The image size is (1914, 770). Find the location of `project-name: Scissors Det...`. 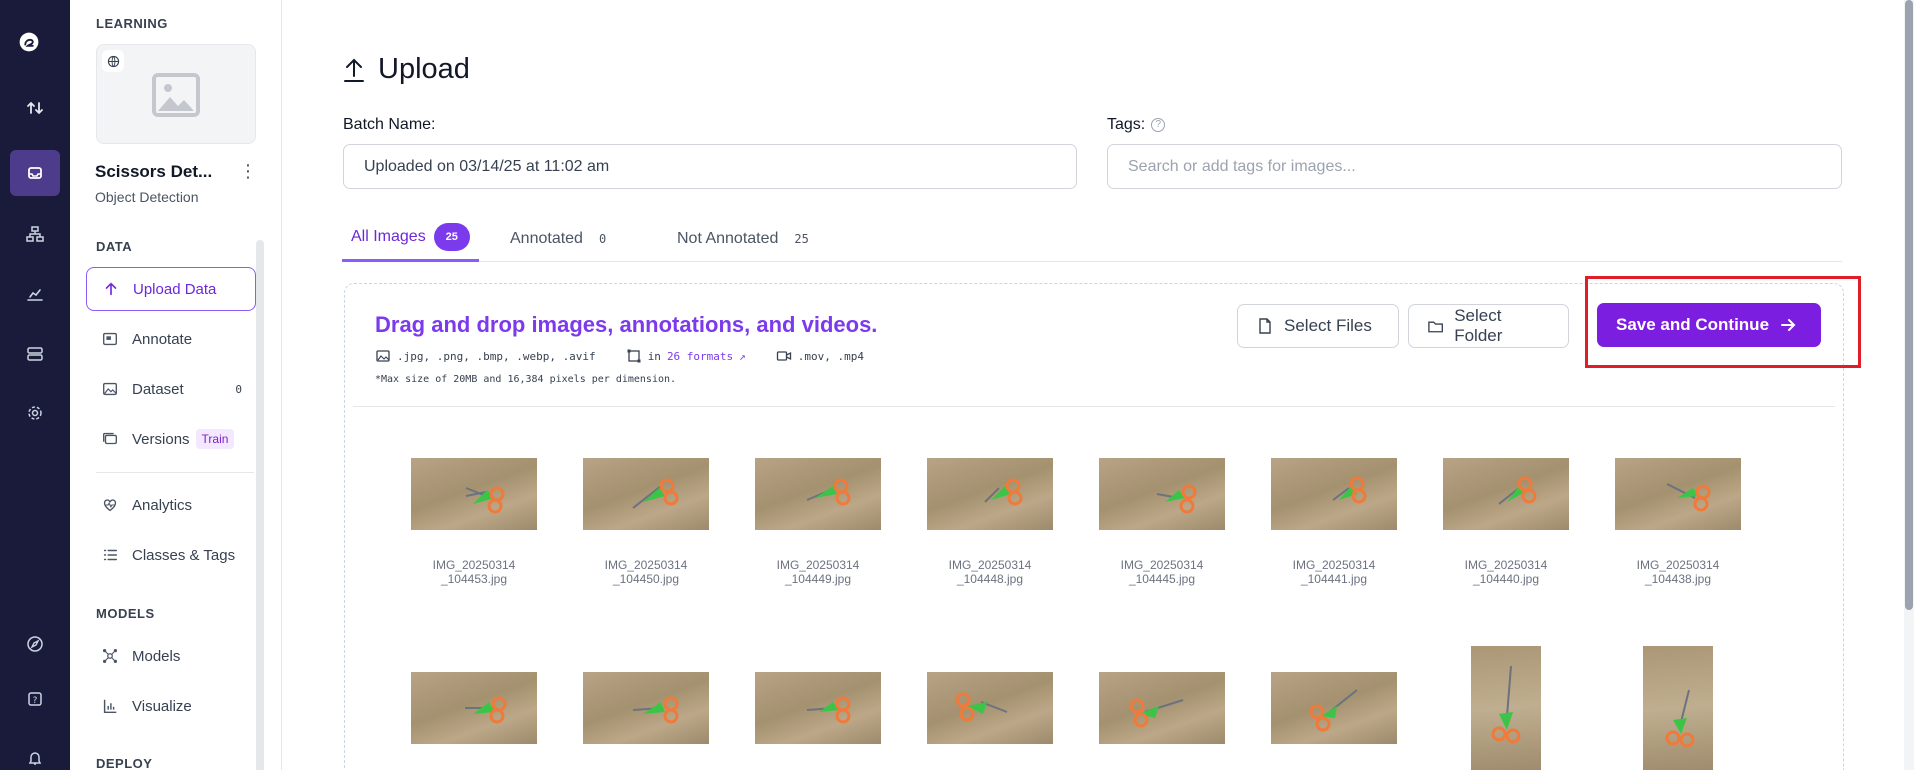

project-name: Scissors Det... is located at coordinates (153, 172).